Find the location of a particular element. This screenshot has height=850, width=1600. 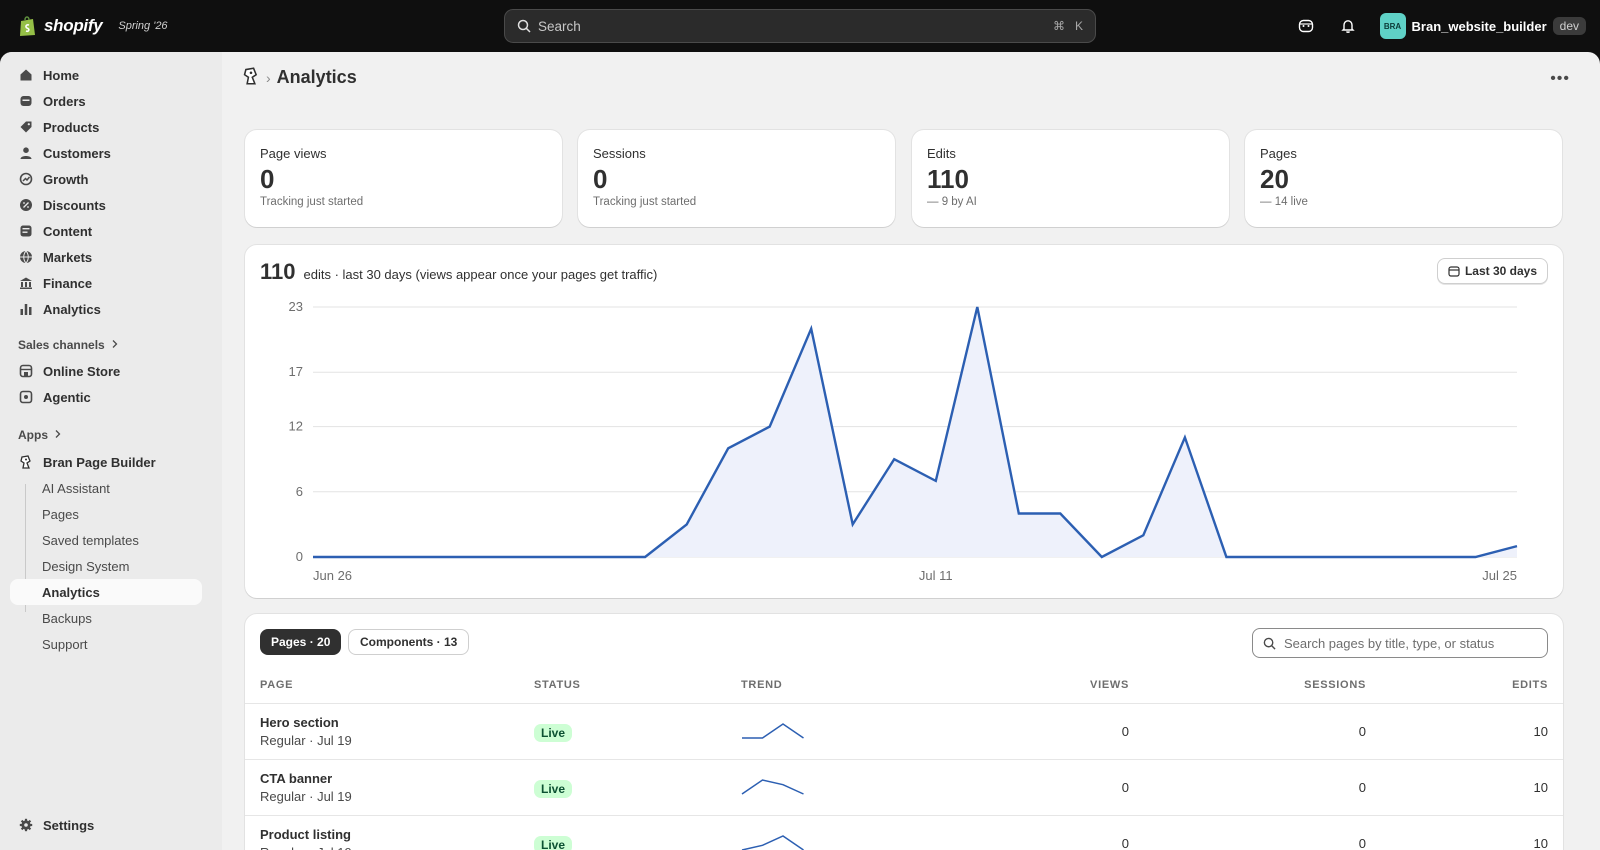

sidebar-item-label: Customers is located at coordinates (77, 153).